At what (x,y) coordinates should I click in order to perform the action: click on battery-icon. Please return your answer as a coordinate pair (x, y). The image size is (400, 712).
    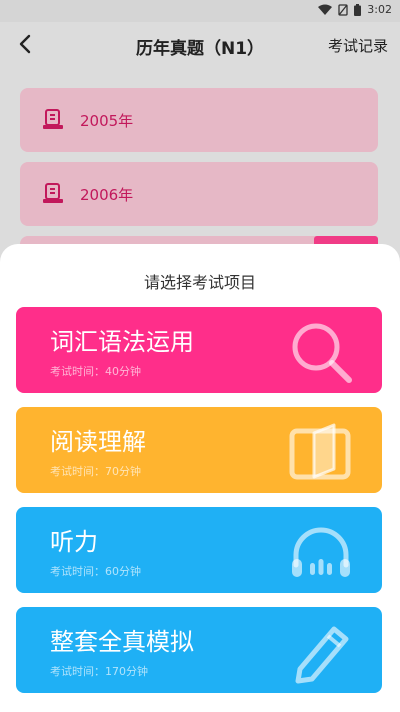
    Looking at the image, I should click on (358, 9).